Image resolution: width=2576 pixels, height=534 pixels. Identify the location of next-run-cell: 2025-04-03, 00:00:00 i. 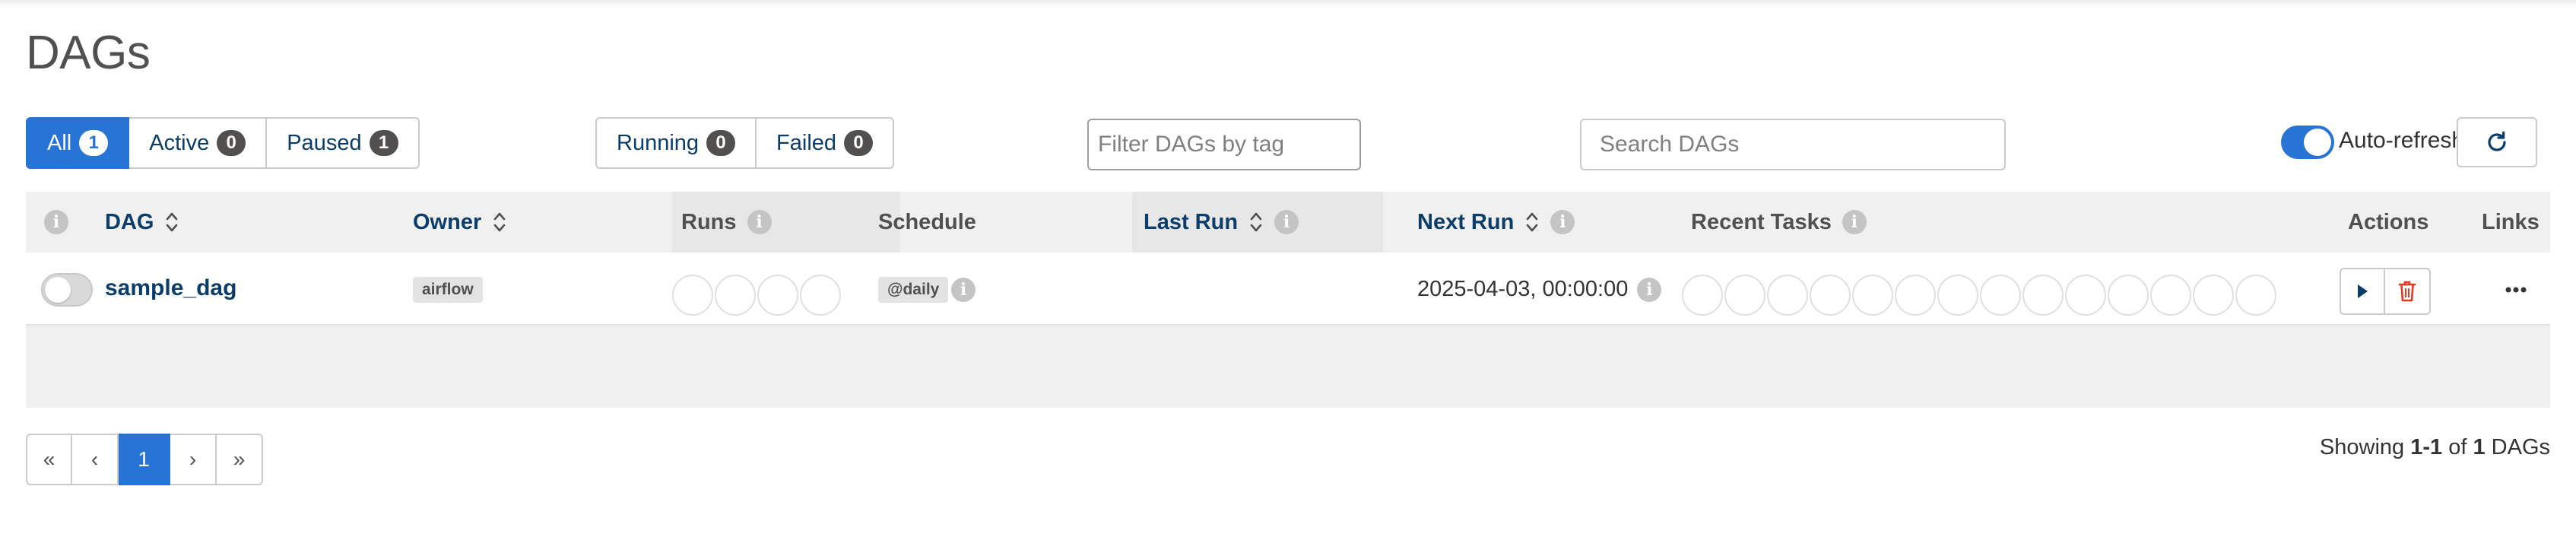
(1539, 289).